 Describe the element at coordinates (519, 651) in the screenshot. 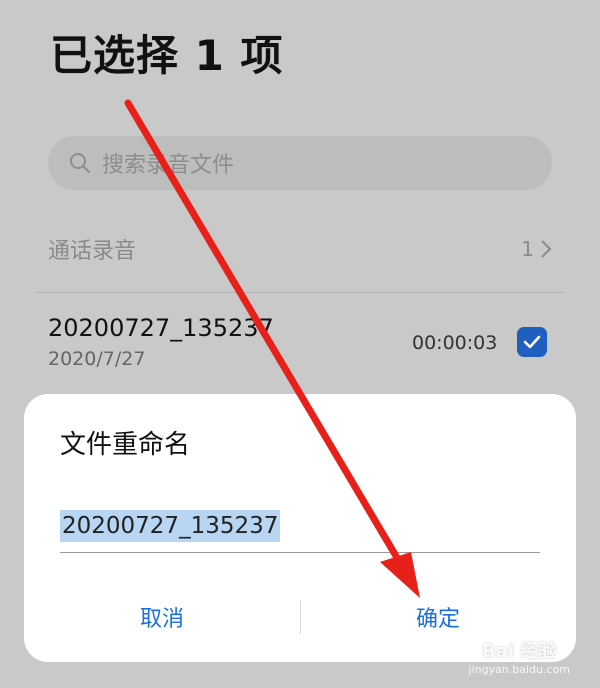

I see `watermark-brand: Bai 经验` at that location.